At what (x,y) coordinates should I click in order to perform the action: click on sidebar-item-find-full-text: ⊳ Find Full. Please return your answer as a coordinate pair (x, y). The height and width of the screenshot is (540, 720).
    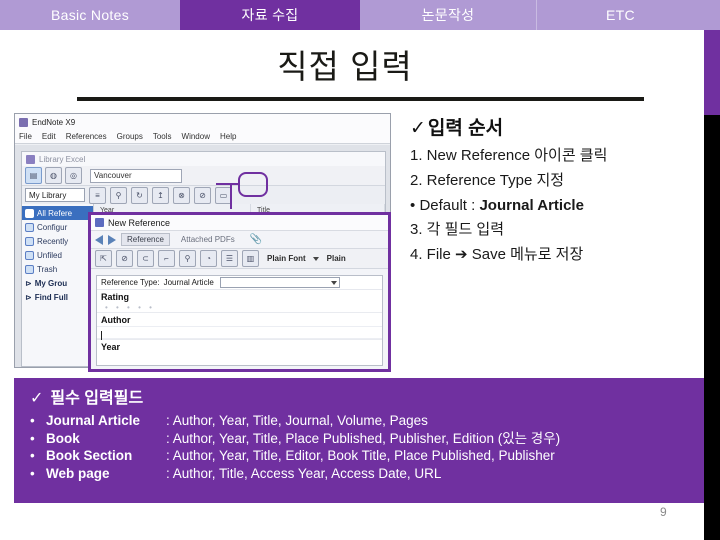
    Looking at the image, I should click on (57, 297).